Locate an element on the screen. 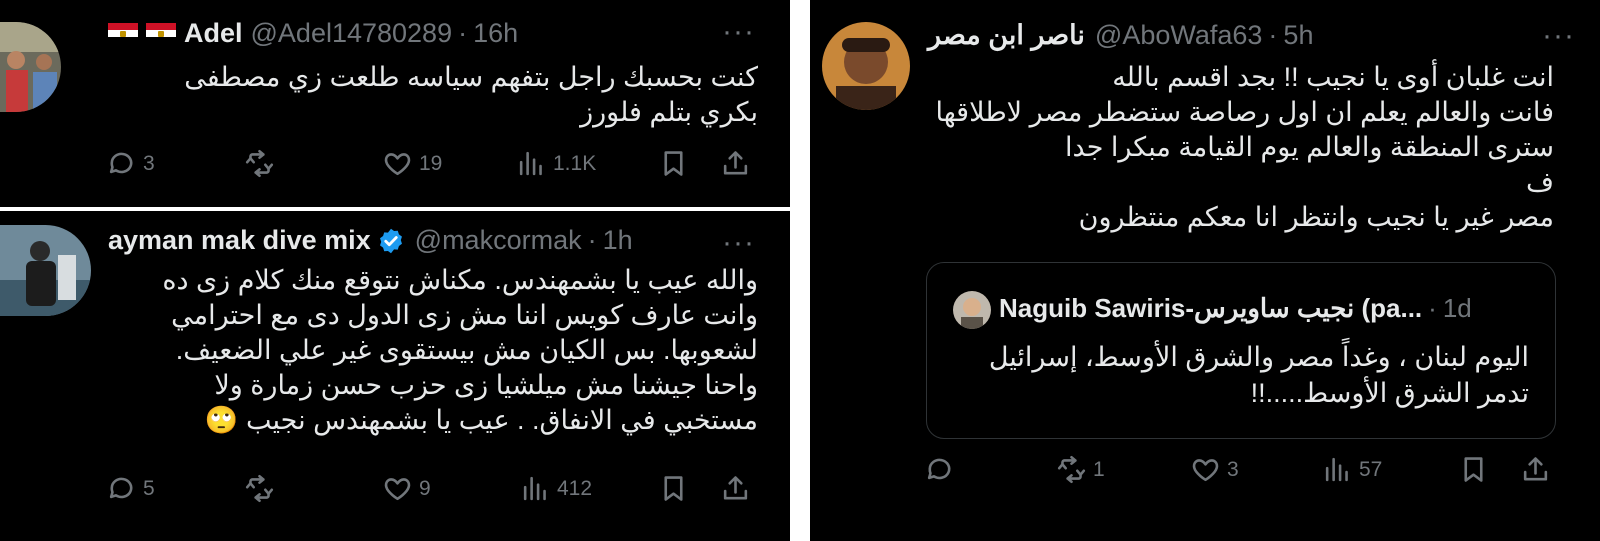 The image size is (1600, 541). user-handle: @AboWafa63 is located at coordinates (1179, 35).